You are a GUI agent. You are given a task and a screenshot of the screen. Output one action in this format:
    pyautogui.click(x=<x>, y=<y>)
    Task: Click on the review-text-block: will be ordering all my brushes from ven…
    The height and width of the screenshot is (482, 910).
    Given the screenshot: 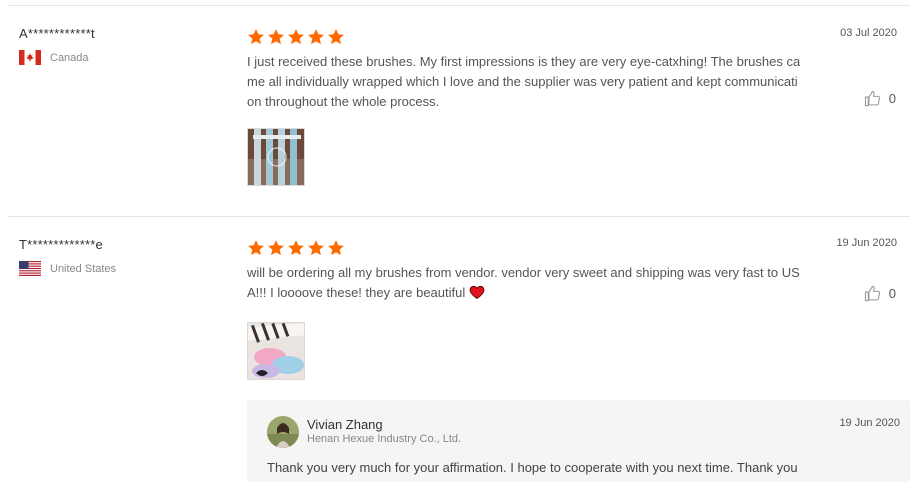 What is the action you would take?
    pyautogui.click(x=525, y=283)
    